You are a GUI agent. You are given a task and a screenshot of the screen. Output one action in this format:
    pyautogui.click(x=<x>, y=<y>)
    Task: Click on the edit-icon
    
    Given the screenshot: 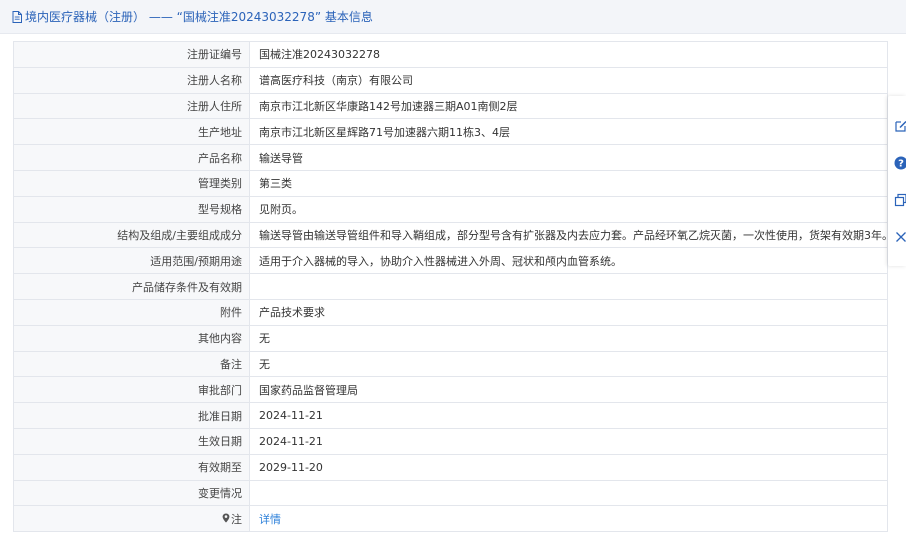 What is the action you would take?
    pyautogui.click(x=900, y=126)
    